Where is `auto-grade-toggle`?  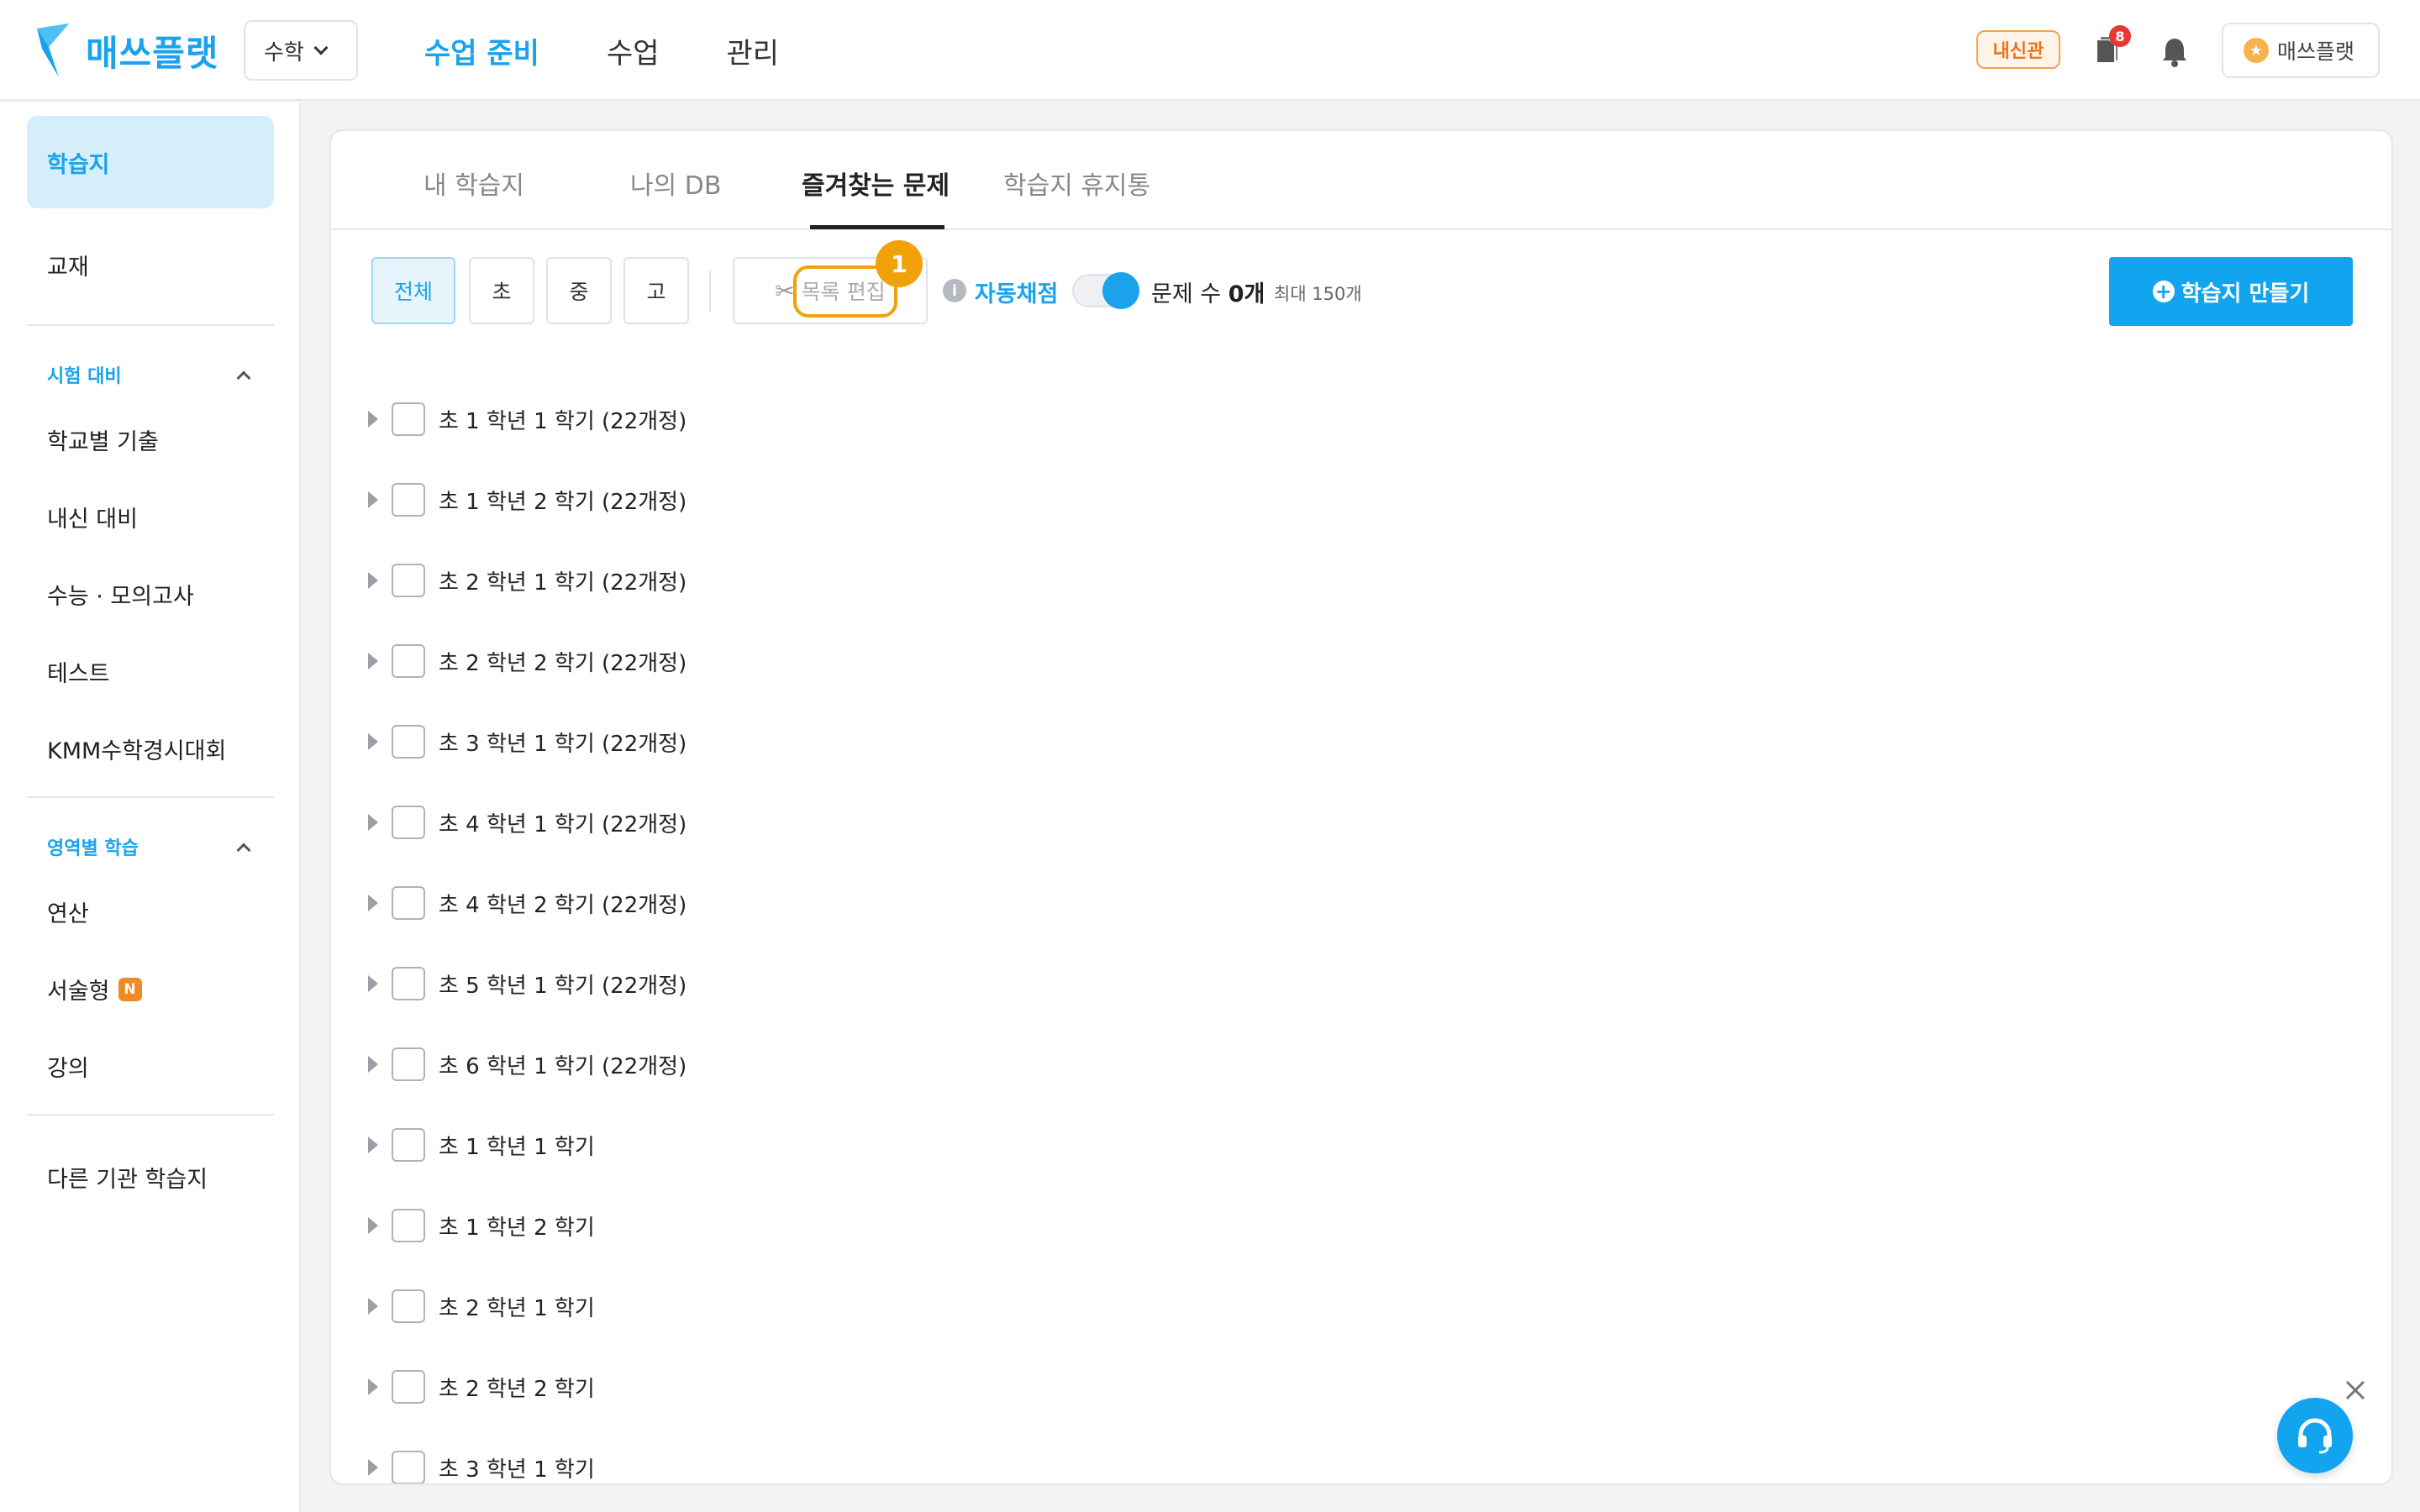 auto-grade-toggle is located at coordinates (1105, 290).